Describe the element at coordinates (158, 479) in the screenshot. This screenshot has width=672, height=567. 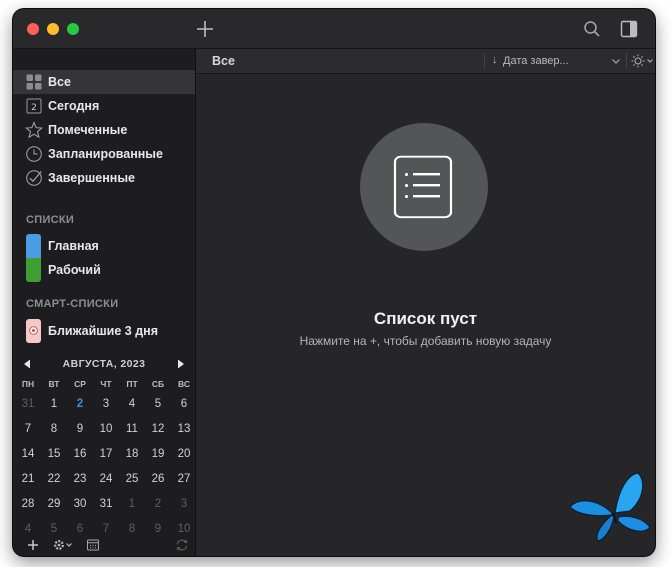
I see `calendar-day: 26` at that location.